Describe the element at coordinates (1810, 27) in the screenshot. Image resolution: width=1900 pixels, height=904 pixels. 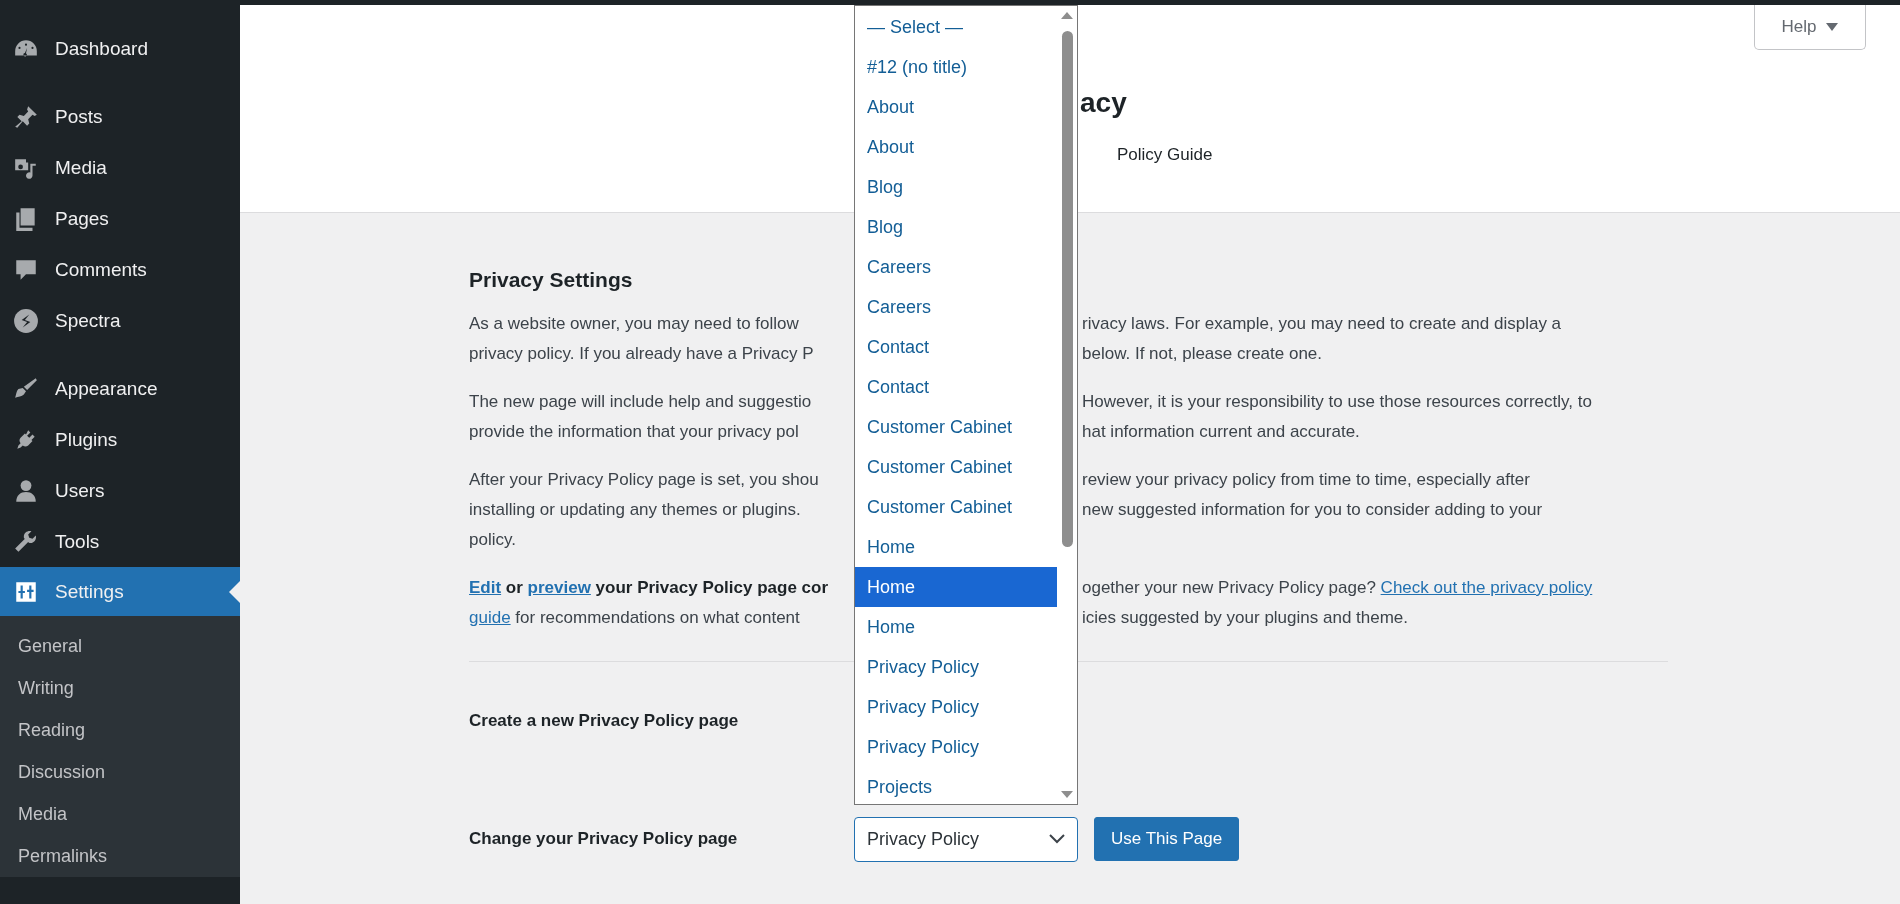
I see `help-button: Help` at that location.